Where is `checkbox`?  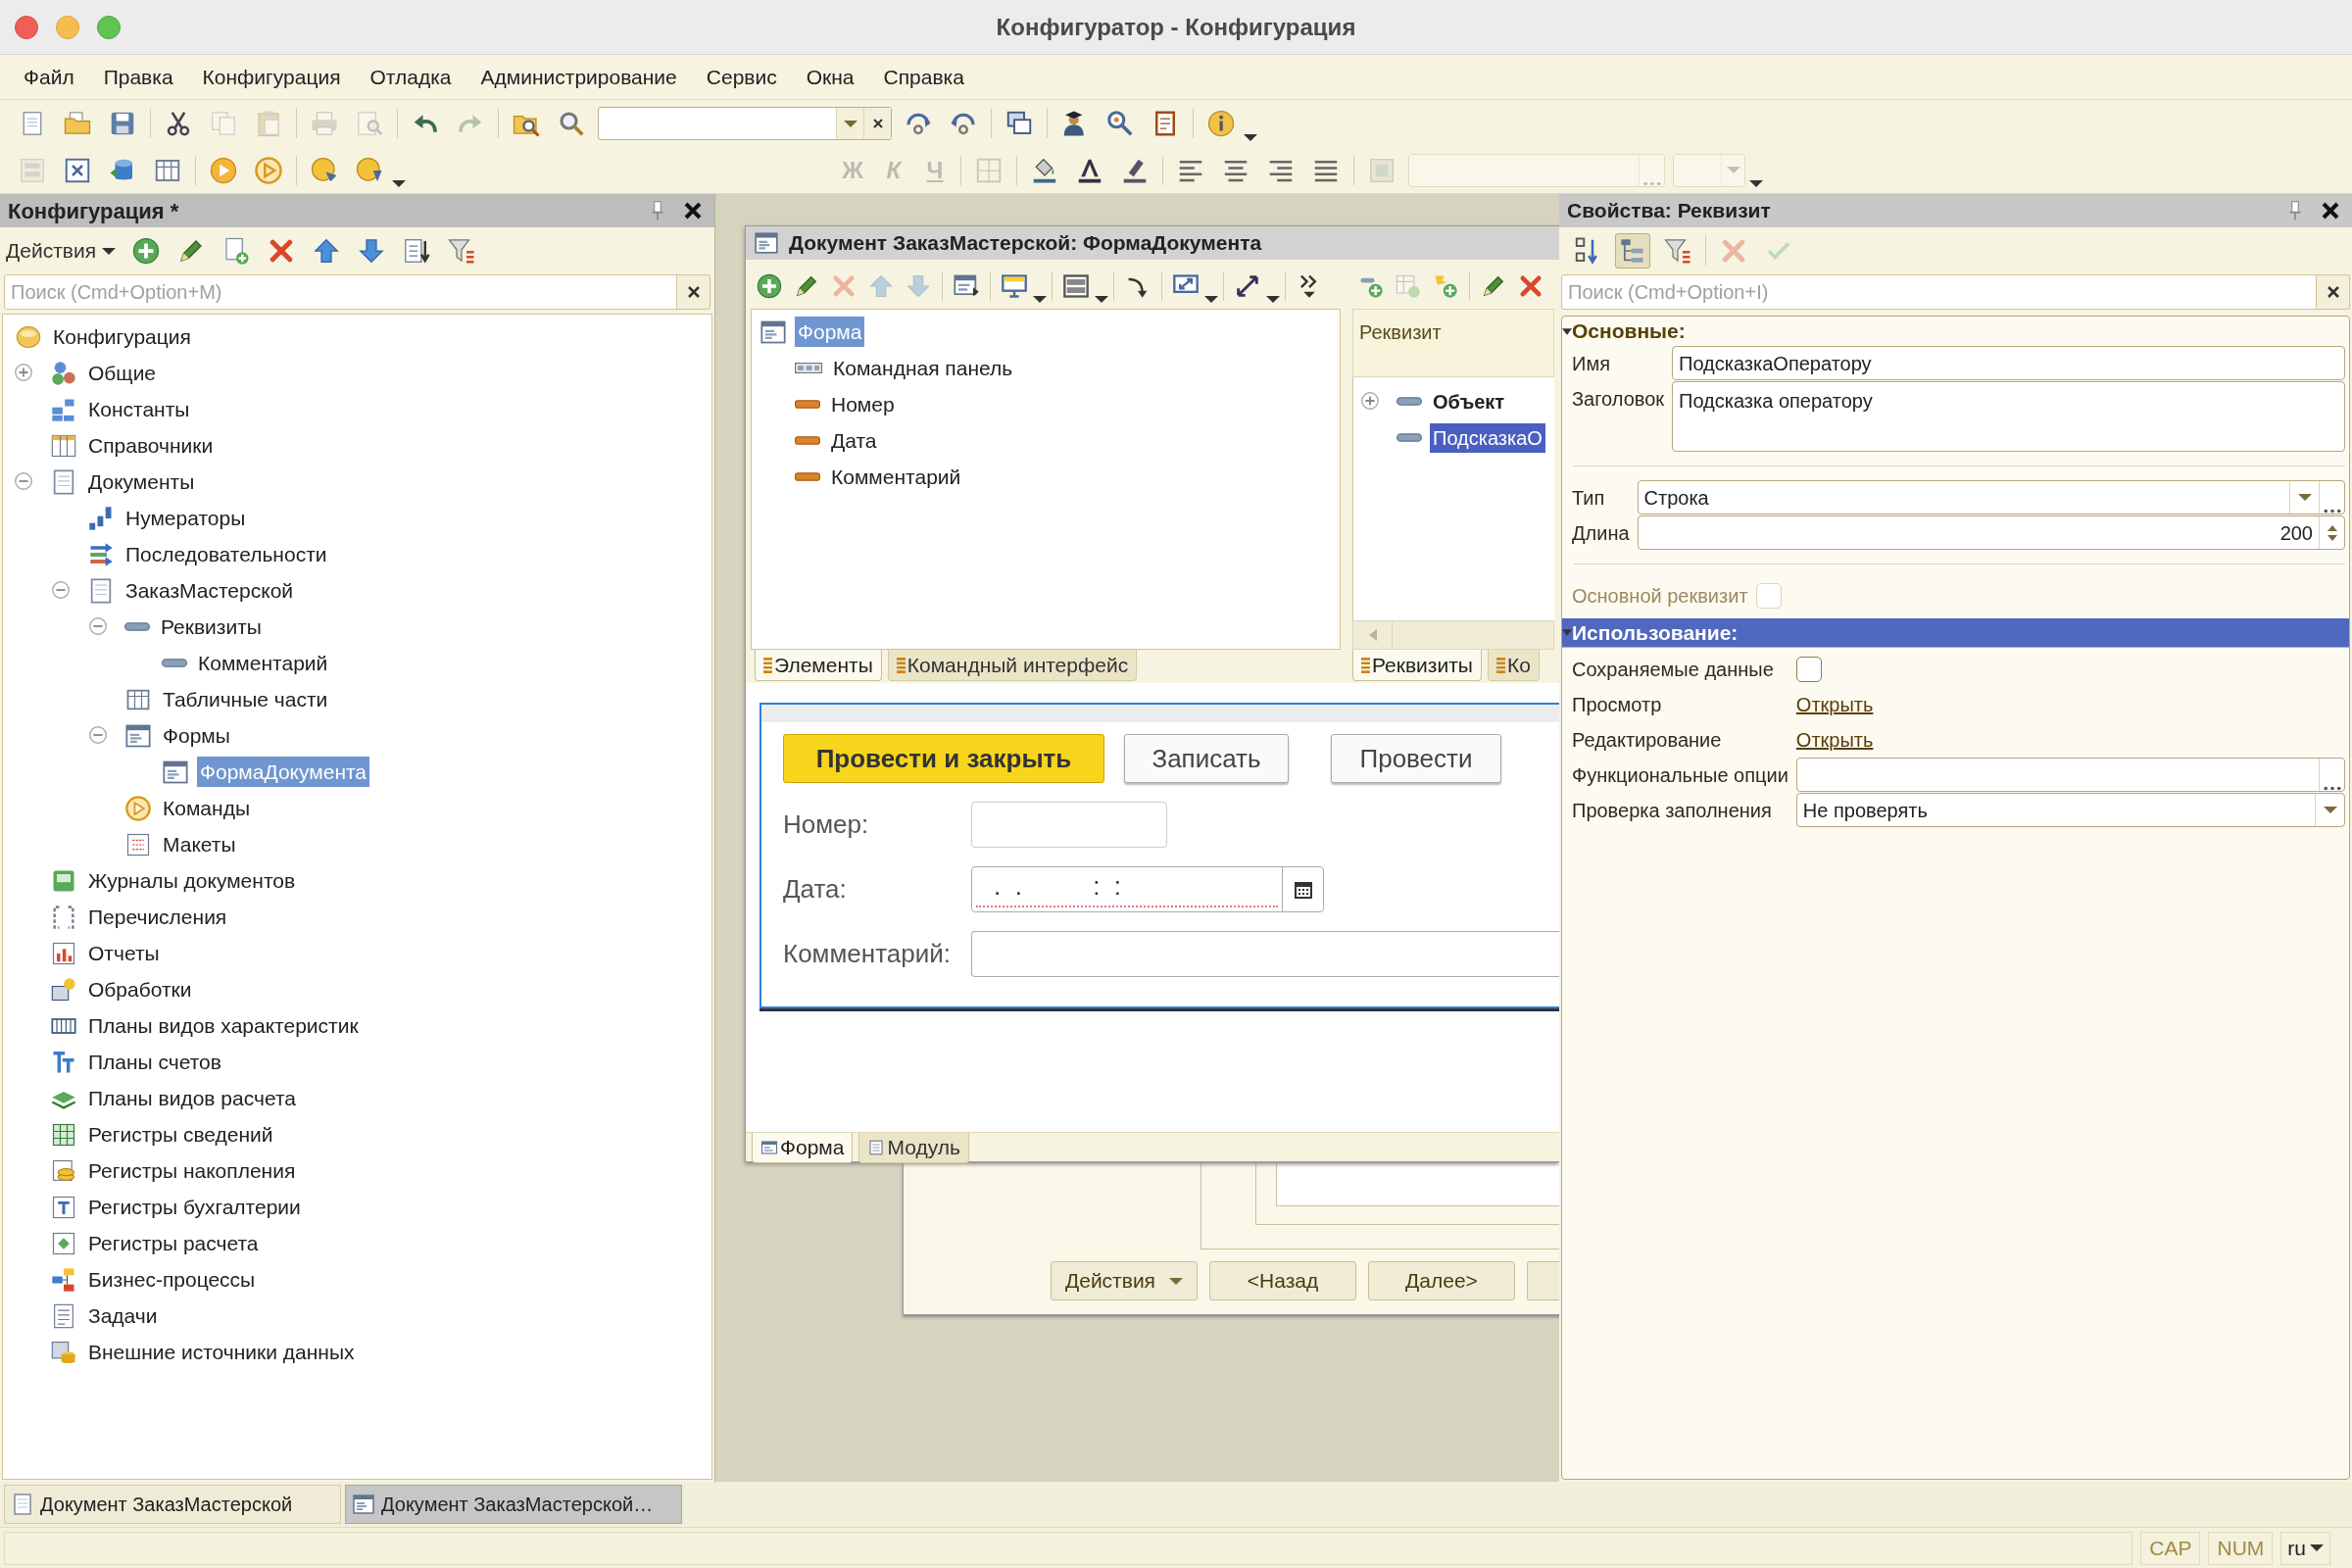 checkbox is located at coordinates (1808, 669).